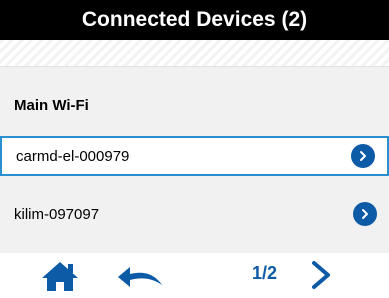  I want to click on device-row-kilim: kilim-097097, so click(194, 214).